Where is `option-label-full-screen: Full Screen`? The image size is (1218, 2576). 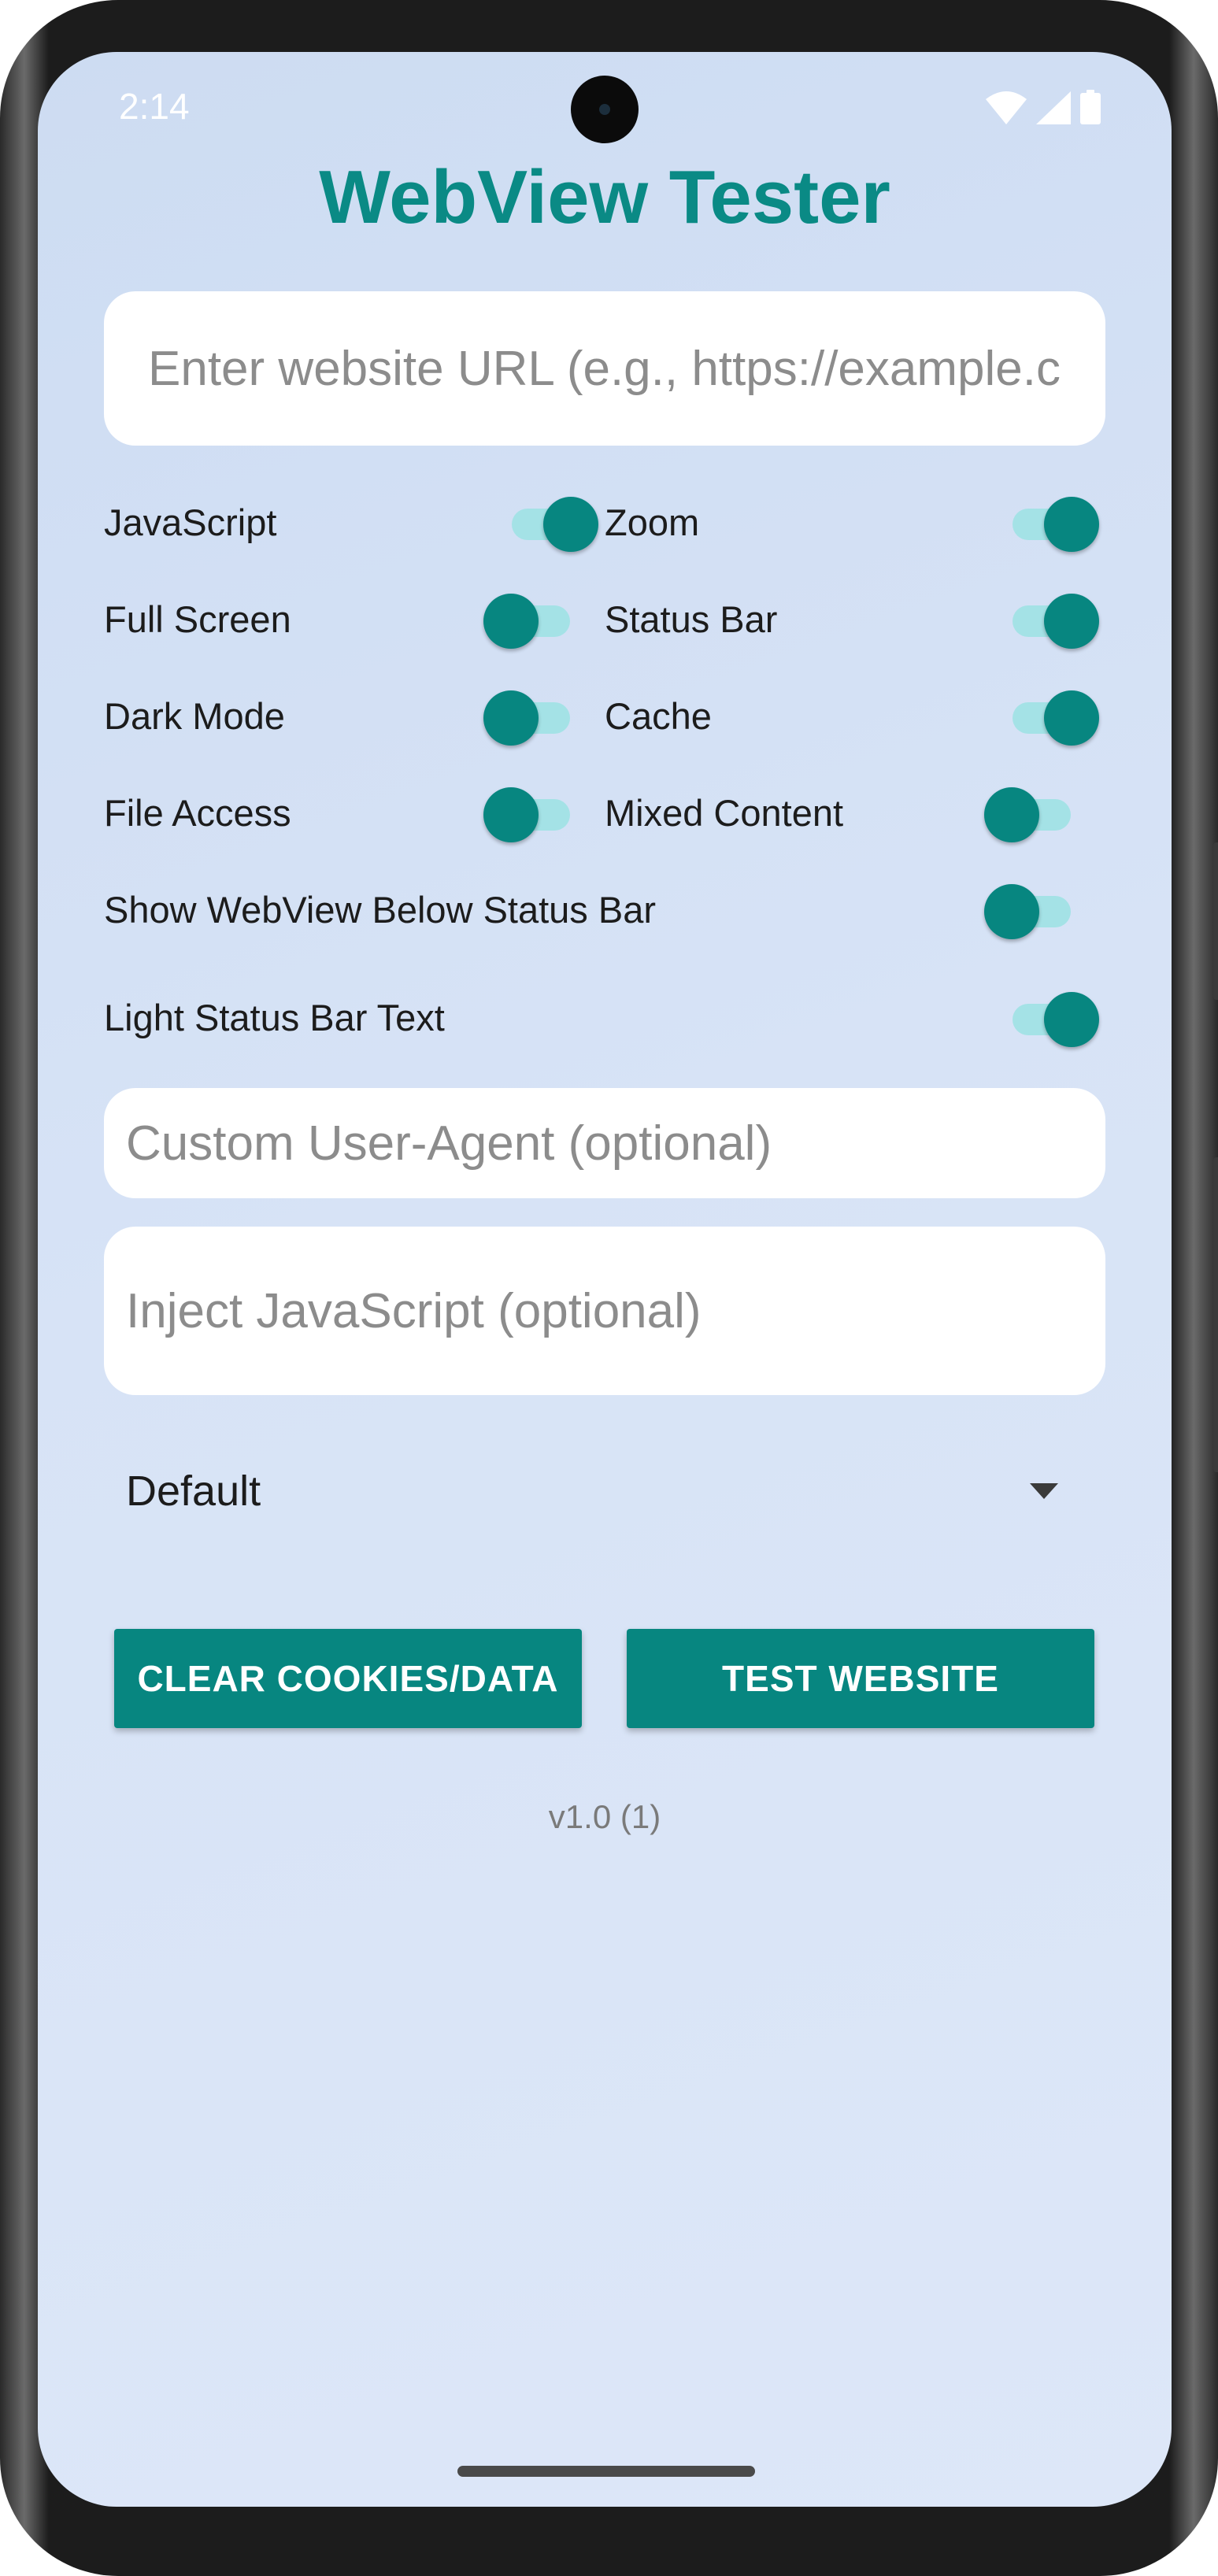
option-label-full-screen: Full Screen is located at coordinates (197, 619).